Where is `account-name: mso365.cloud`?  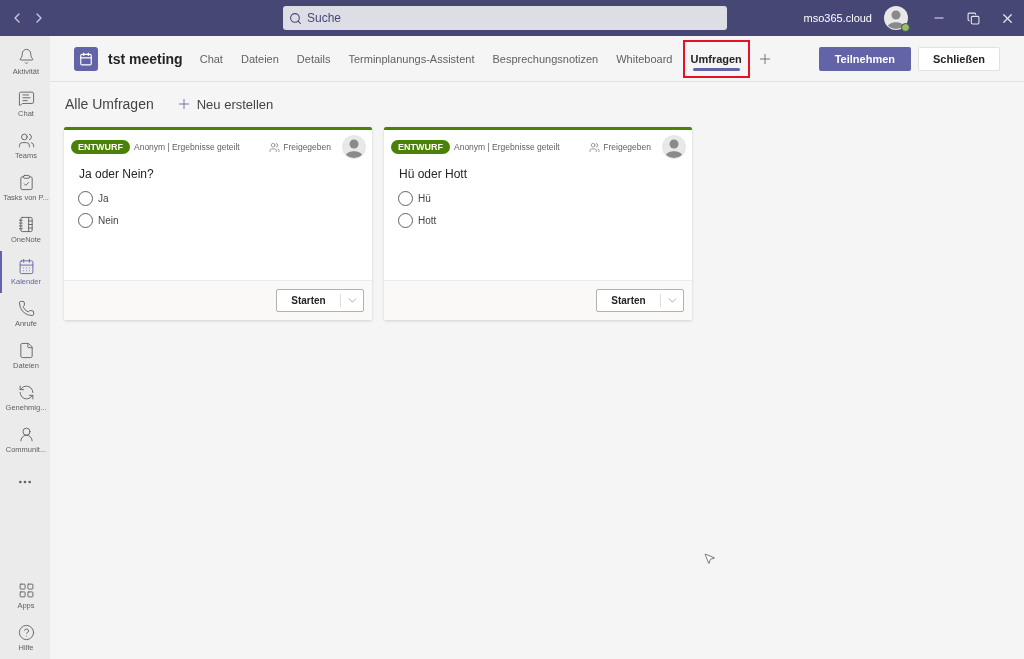 account-name: mso365.cloud is located at coordinates (837, 18).